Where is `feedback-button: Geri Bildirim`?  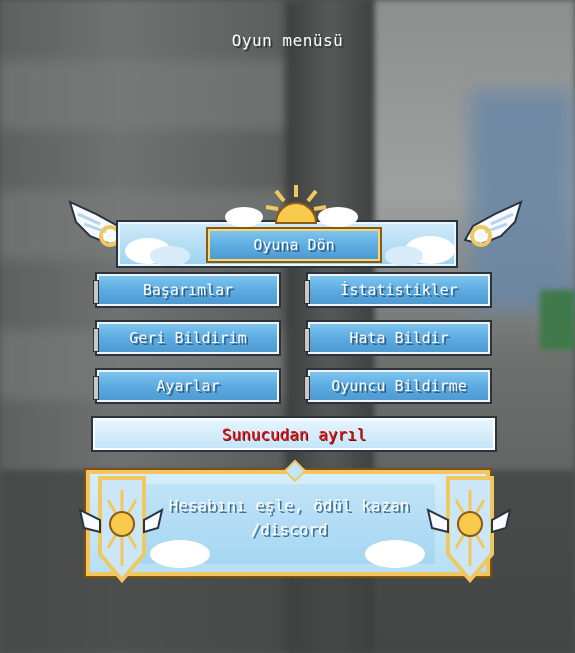
feedback-button: Geri Bildirim is located at coordinates (187, 338).